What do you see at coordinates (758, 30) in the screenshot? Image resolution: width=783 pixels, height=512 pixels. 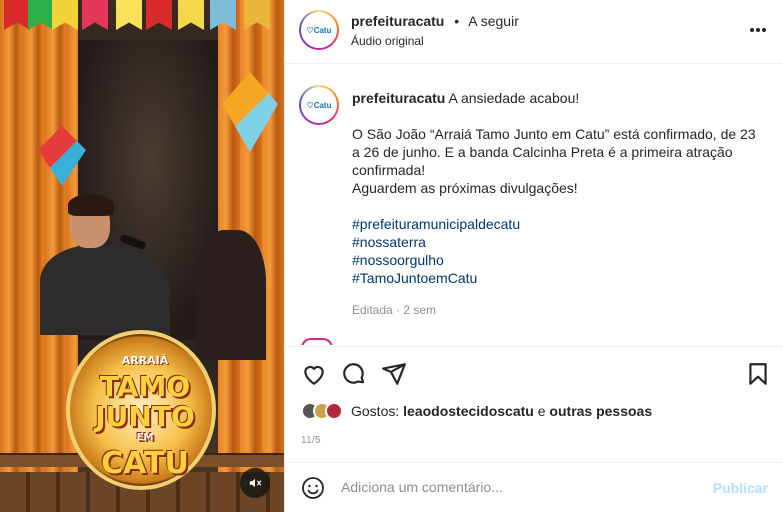 I see `more-options-icon` at bounding box center [758, 30].